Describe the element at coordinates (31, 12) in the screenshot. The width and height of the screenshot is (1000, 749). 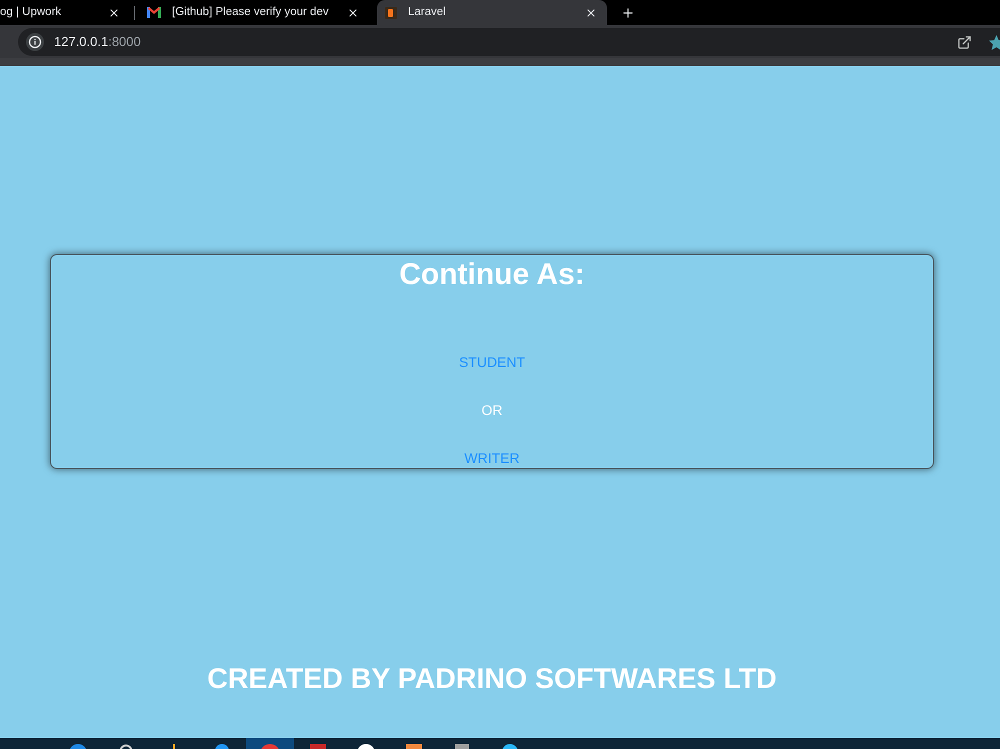
I see `tab-title: og | Upwork` at that location.